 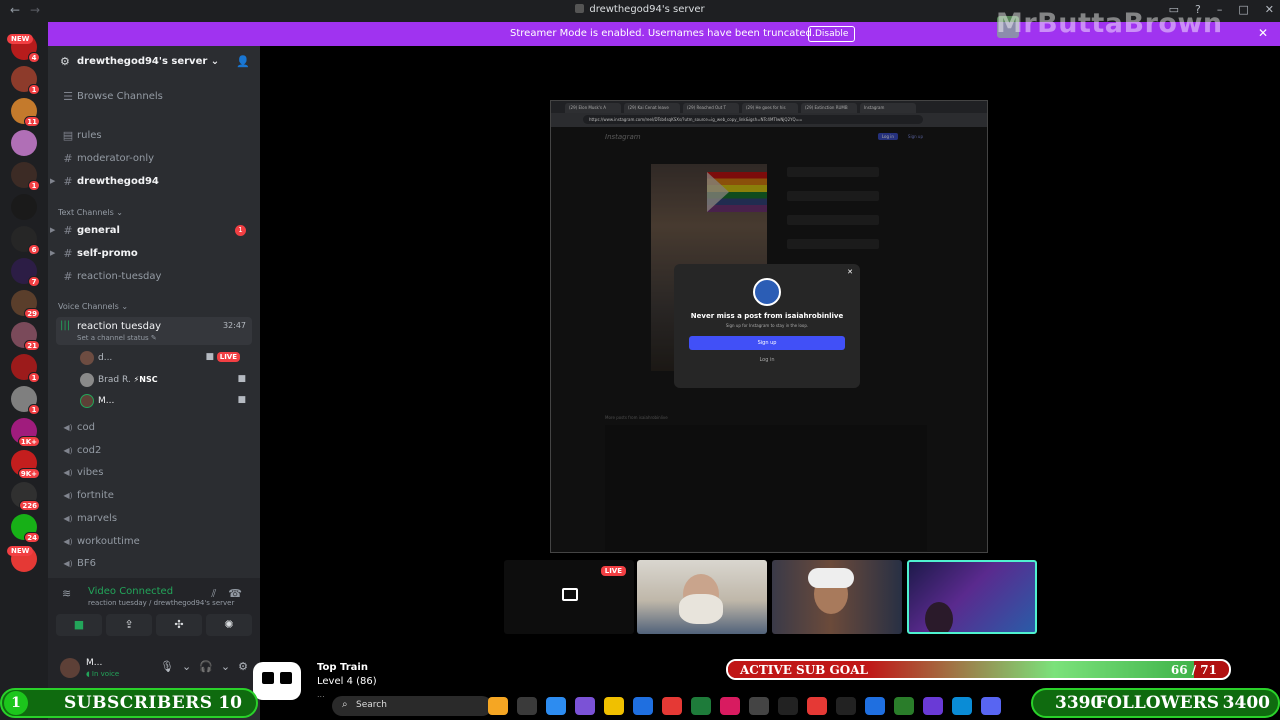 What do you see at coordinates (277, 681) in the screenshot?
I see `top-train-icon` at bounding box center [277, 681].